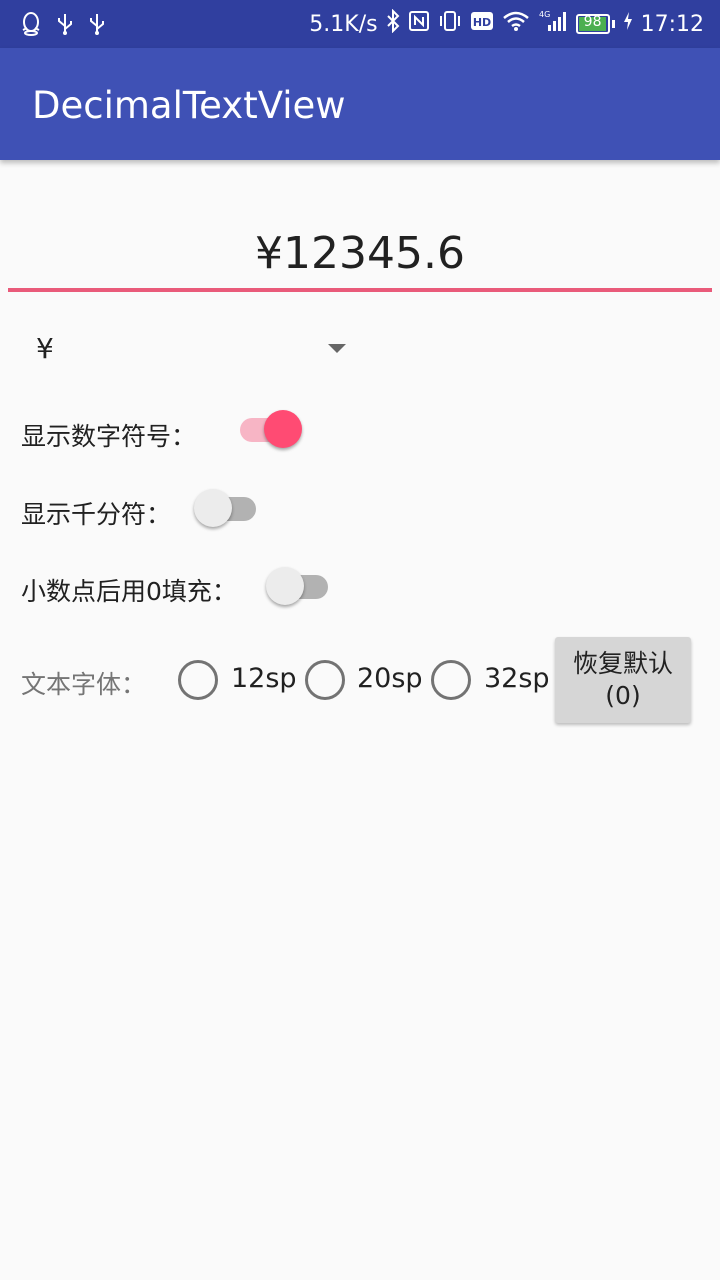 The height and width of the screenshot is (1280, 720). I want to click on radio-32sp, so click(451, 680).